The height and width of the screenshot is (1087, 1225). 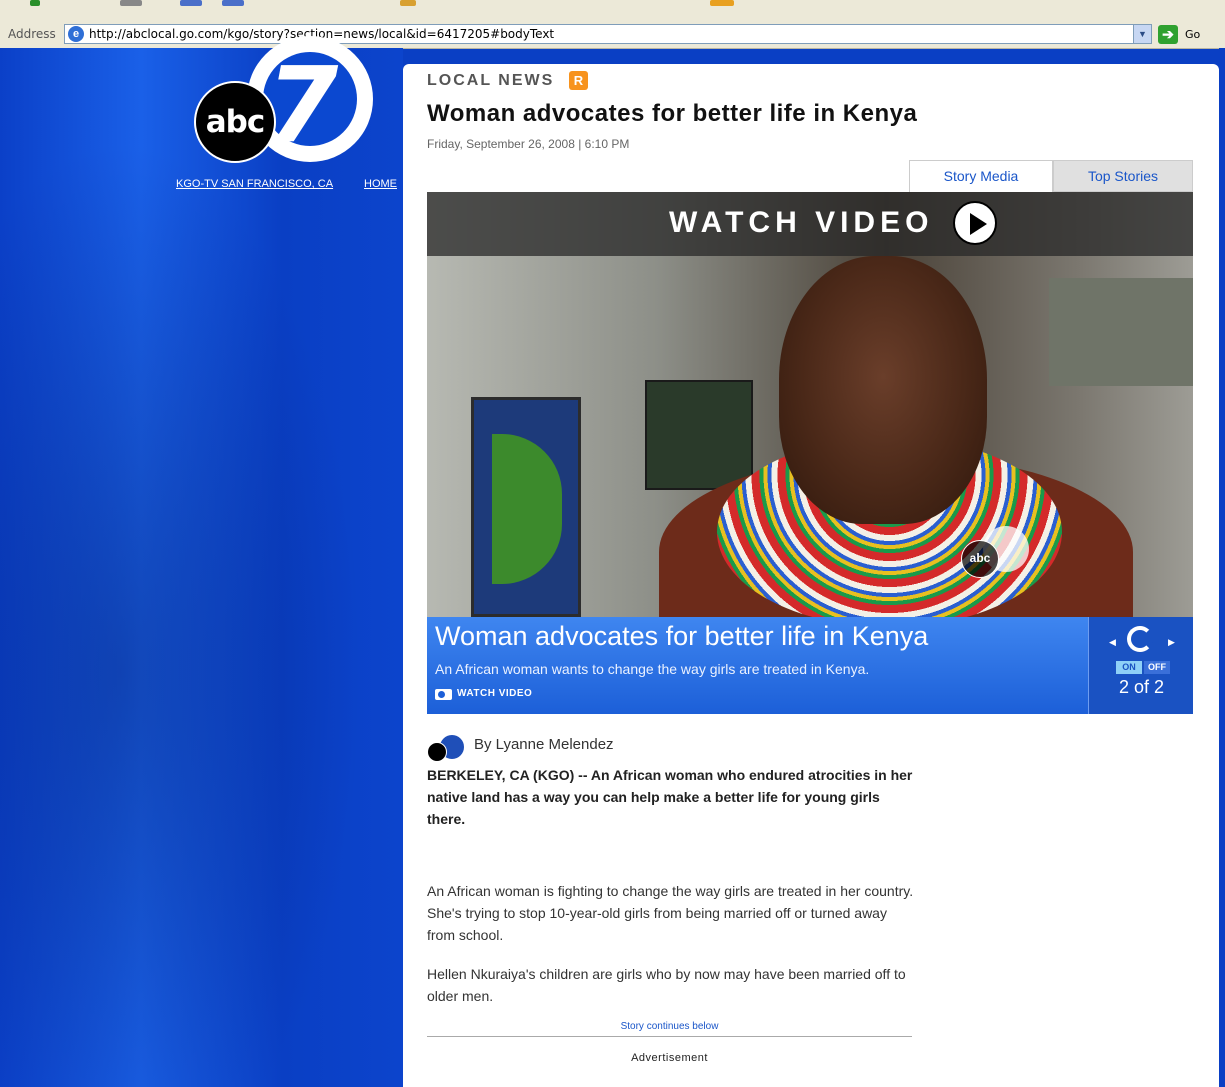 I want to click on prev-arrow-icon: ◀, so click(x=1112, y=642).